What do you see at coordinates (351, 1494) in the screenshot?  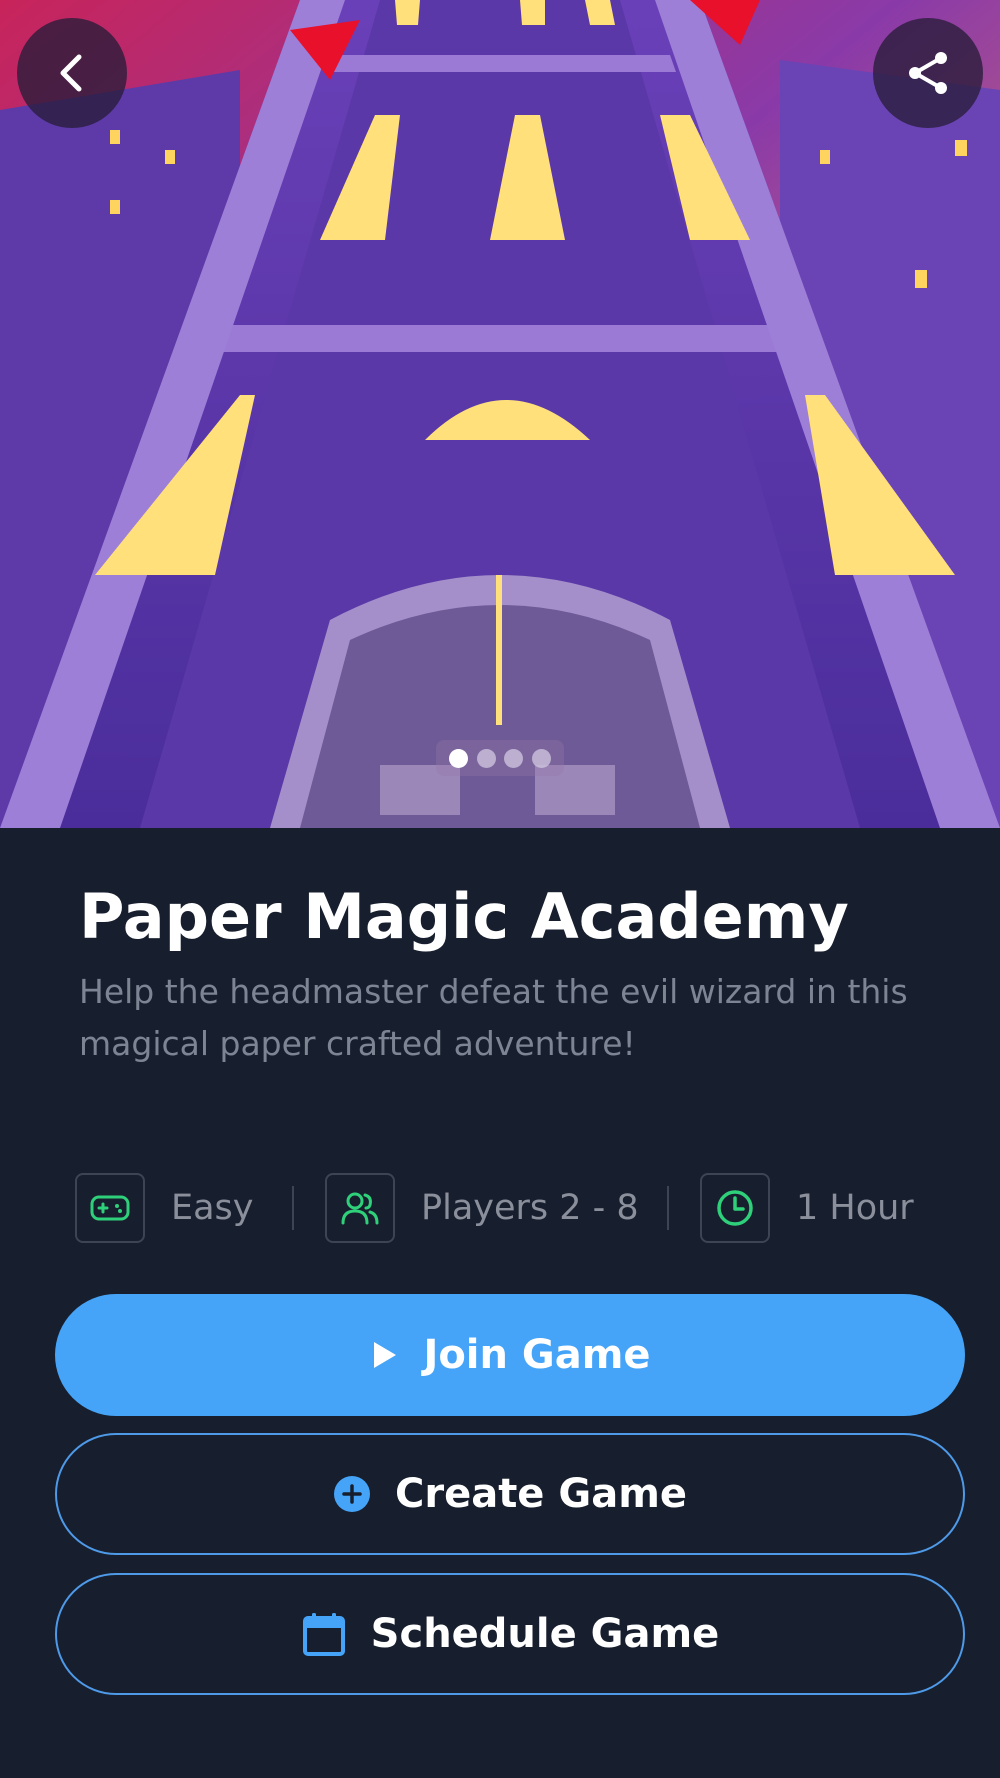 I see `plus-circle-icon` at bounding box center [351, 1494].